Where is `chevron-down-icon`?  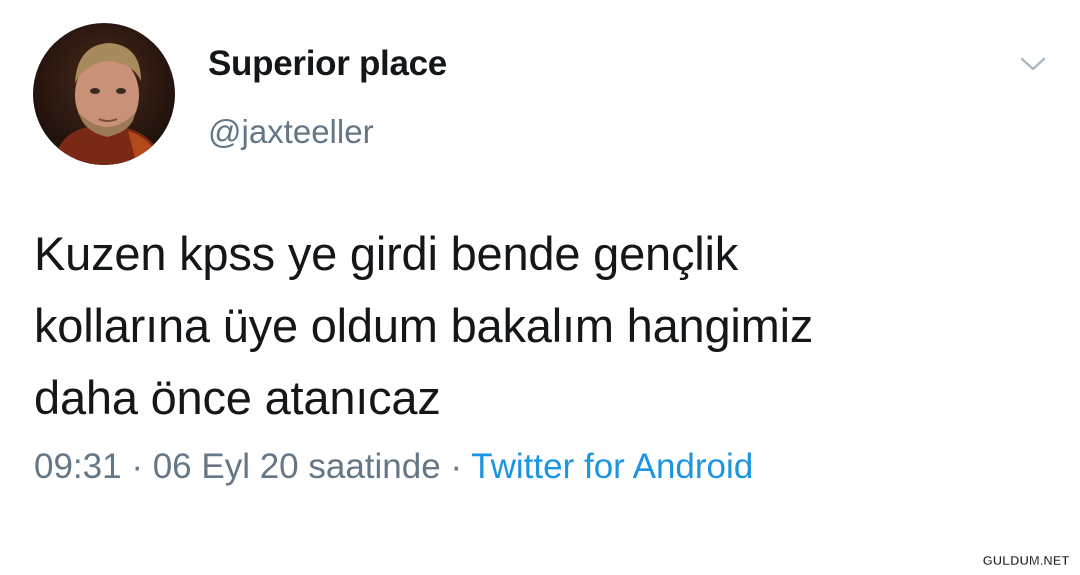 chevron-down-icon is located at coordinates (1033, 64).